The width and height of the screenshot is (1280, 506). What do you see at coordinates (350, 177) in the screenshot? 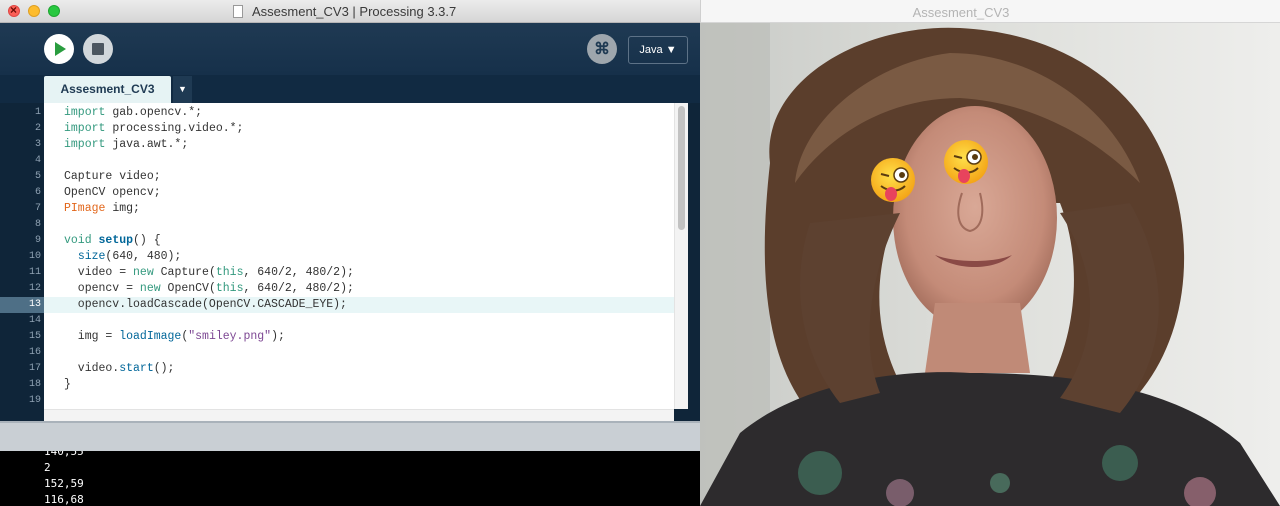
I see `code-line: 5 Capture video;` at bounding box center [350, 177].